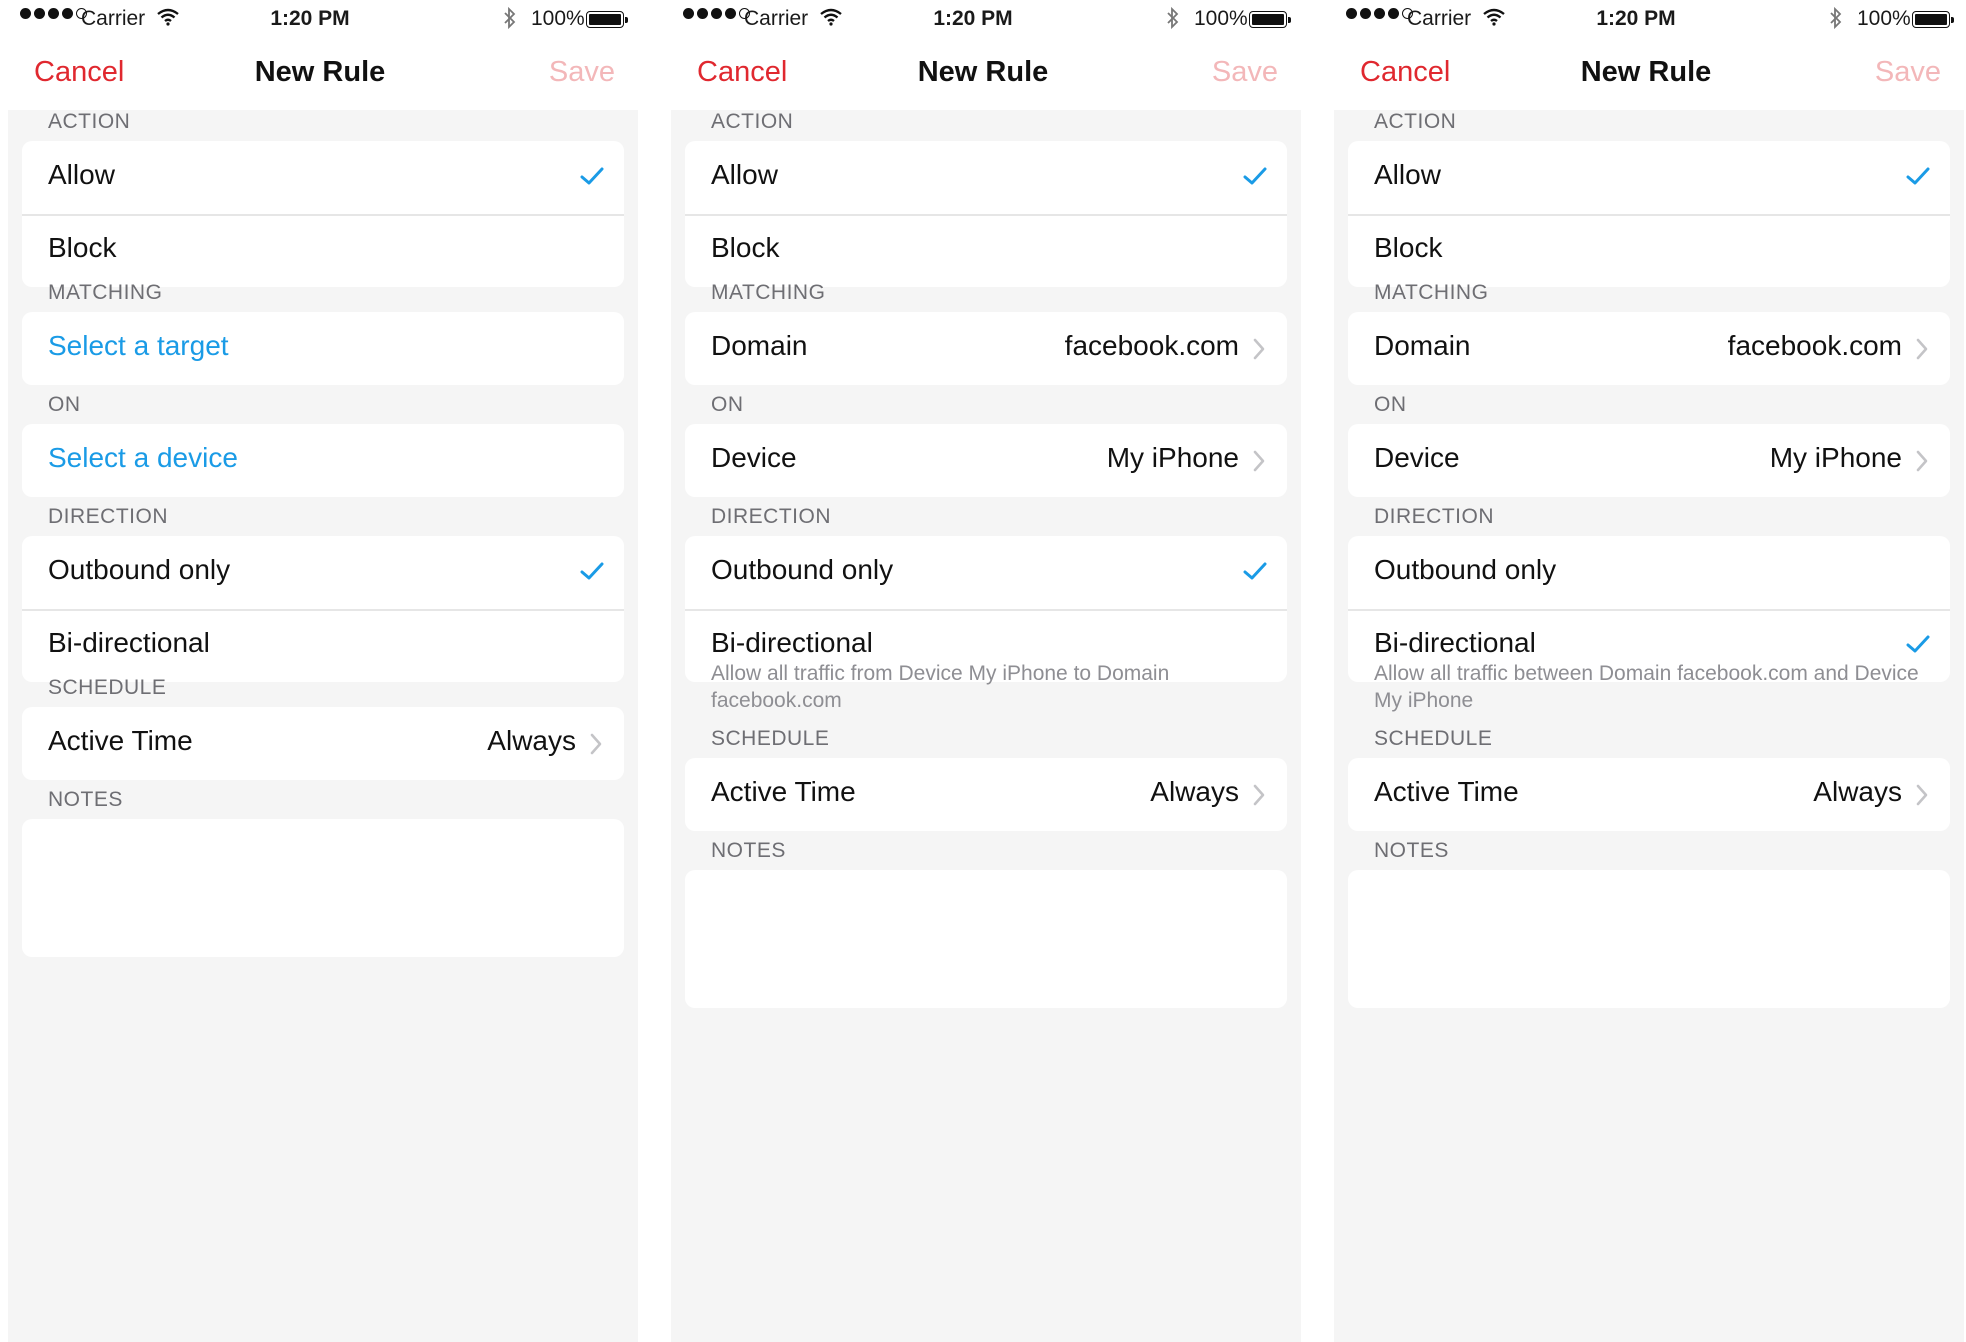  I want to click on domain-value: facebook.com, so click(1814, 345).